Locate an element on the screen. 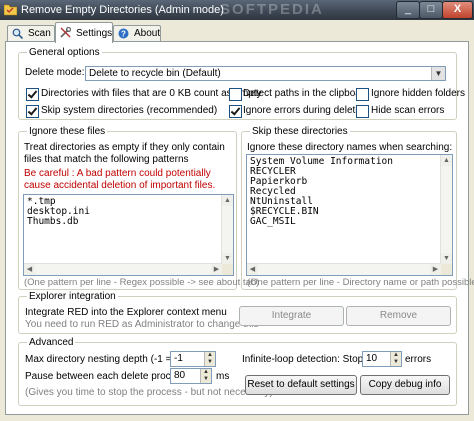 This screenshot has height=421, width=474. max-depth-value: -1 is located at coordinates (178, 358).